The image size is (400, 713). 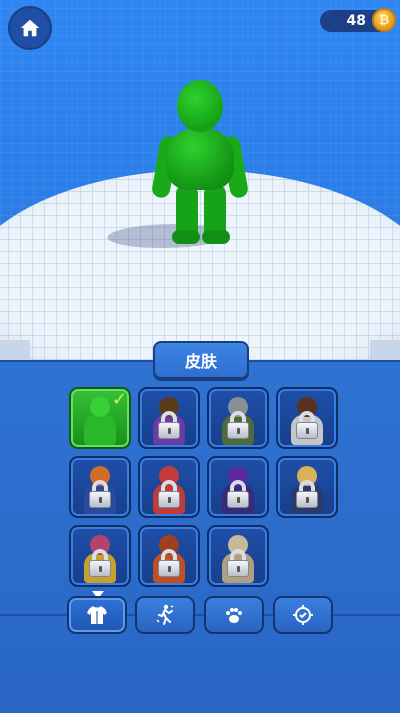 I want to click on skin-slot-witch, so click(x=169, y=418).